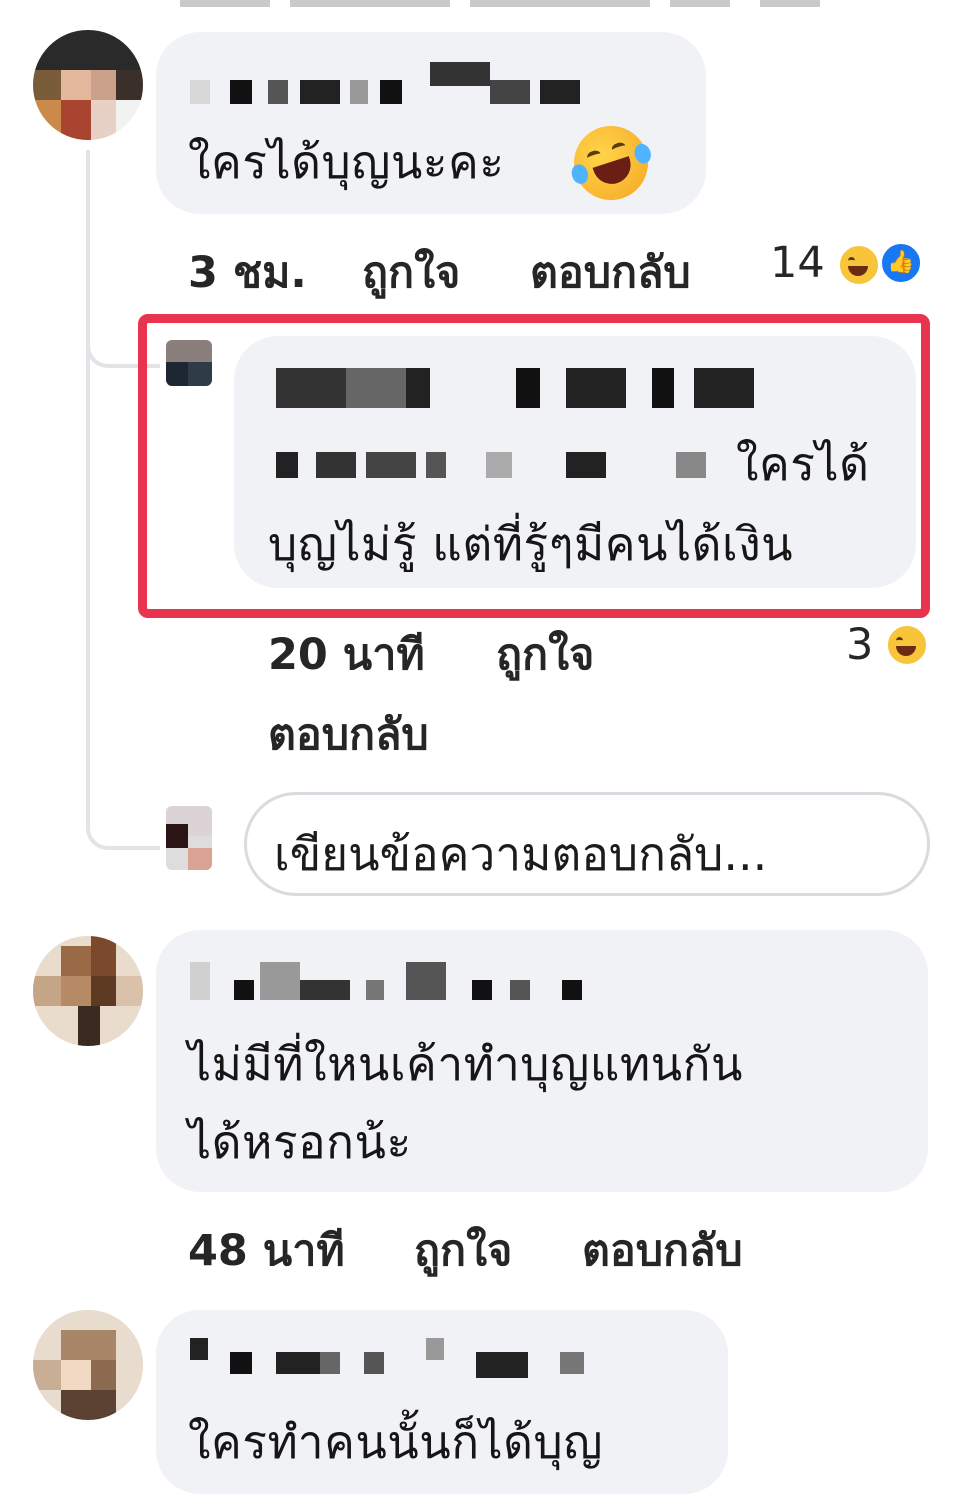 The image size is (960, 1499). What do you see at coordinates (395, 1442) in the screenshot?
I see `comment-text: ใครทำคนนั้นก็ได้บุญ` at bounding box center [395, 1442].